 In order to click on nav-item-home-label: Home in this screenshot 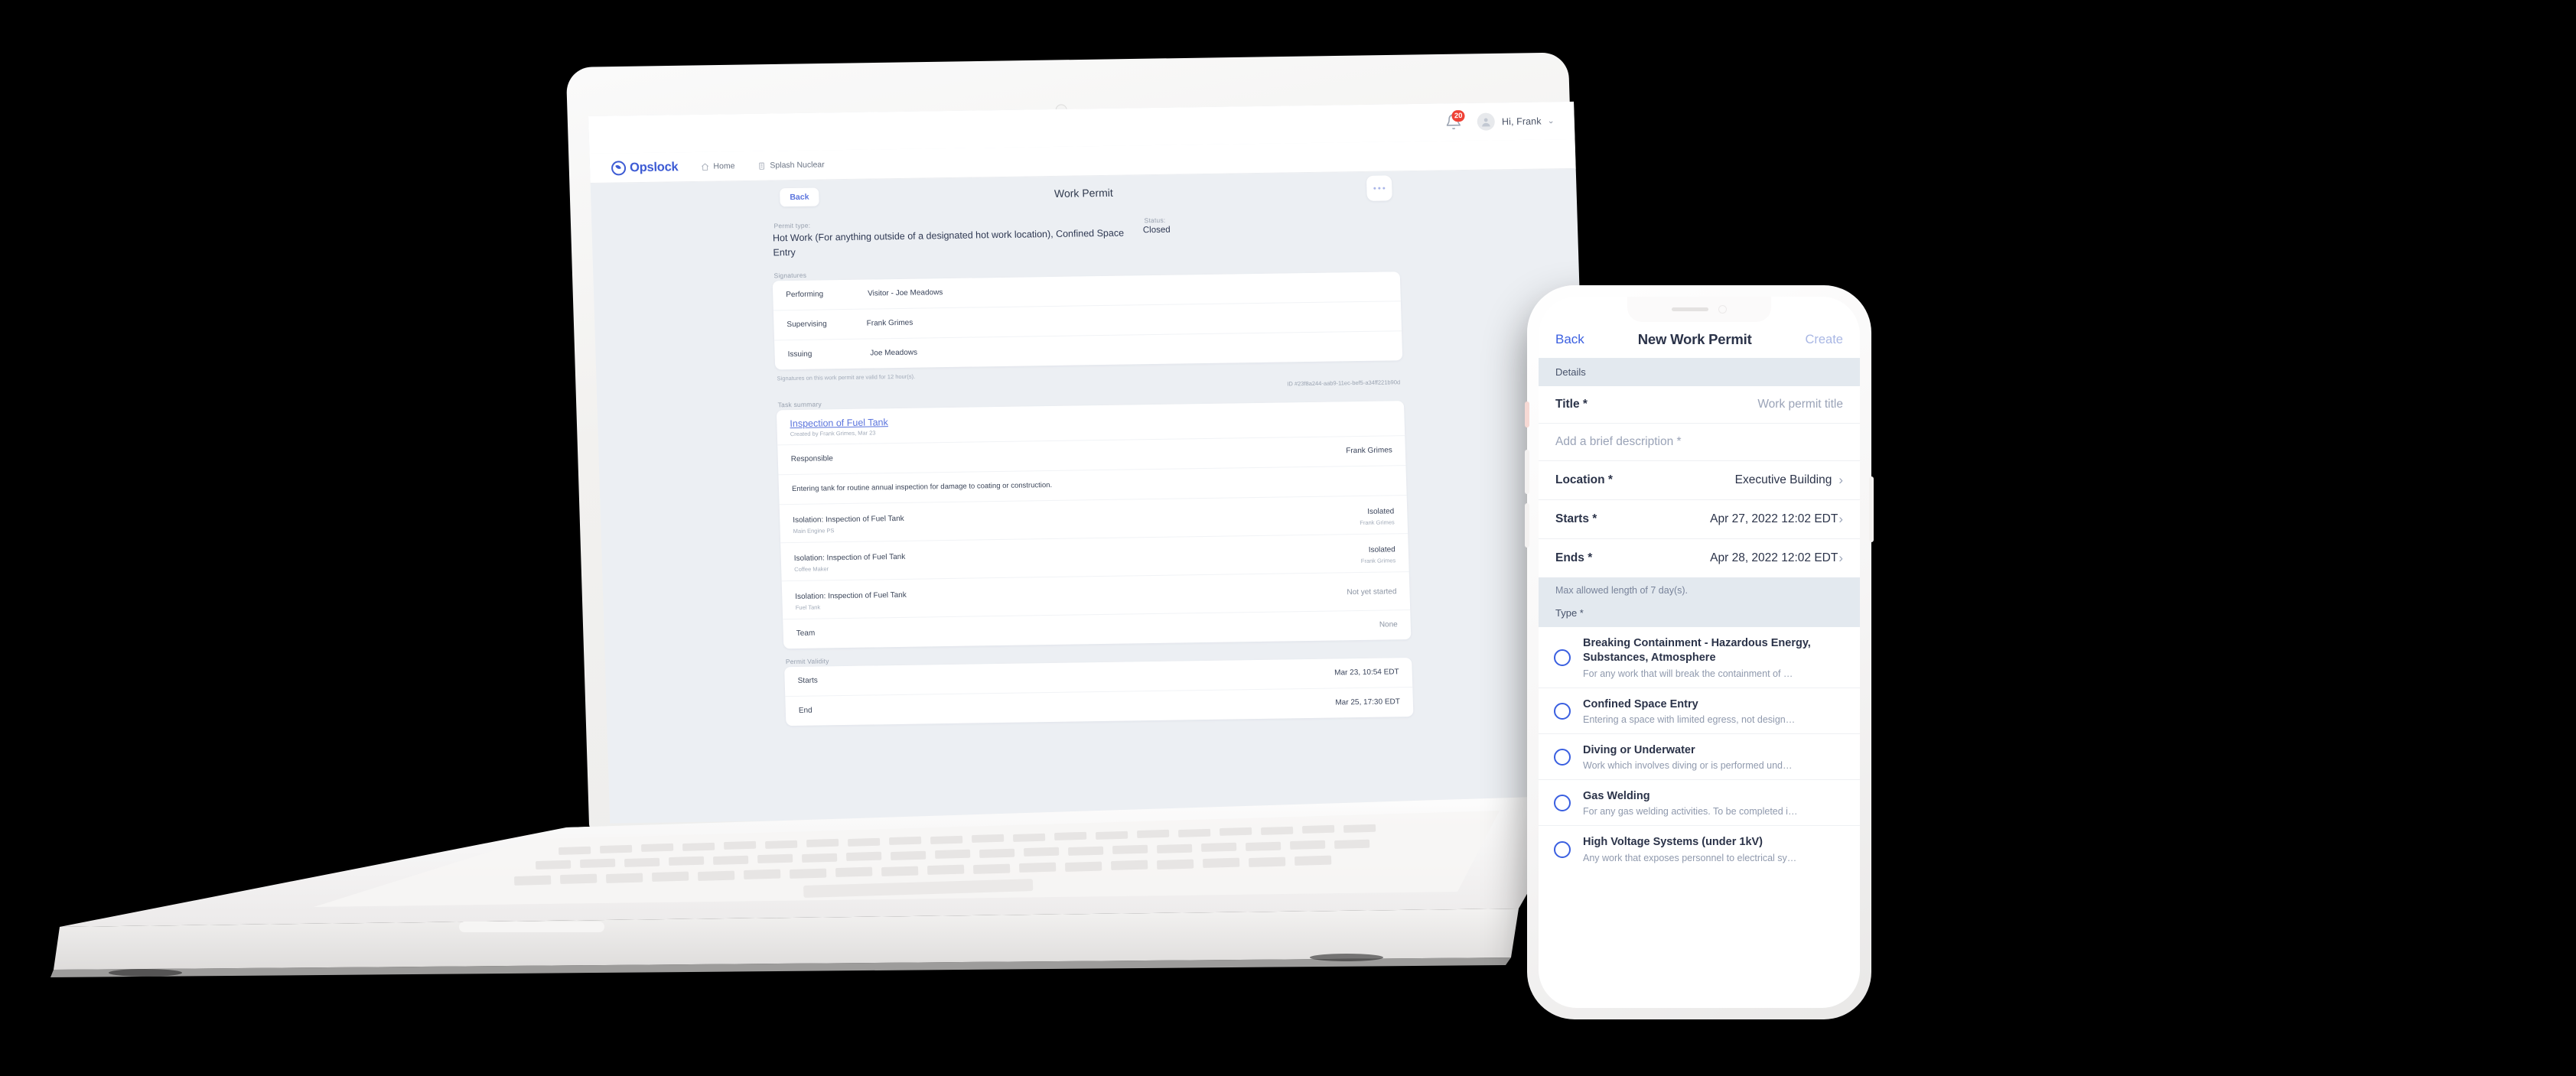, I will do `click(724, 166)`.